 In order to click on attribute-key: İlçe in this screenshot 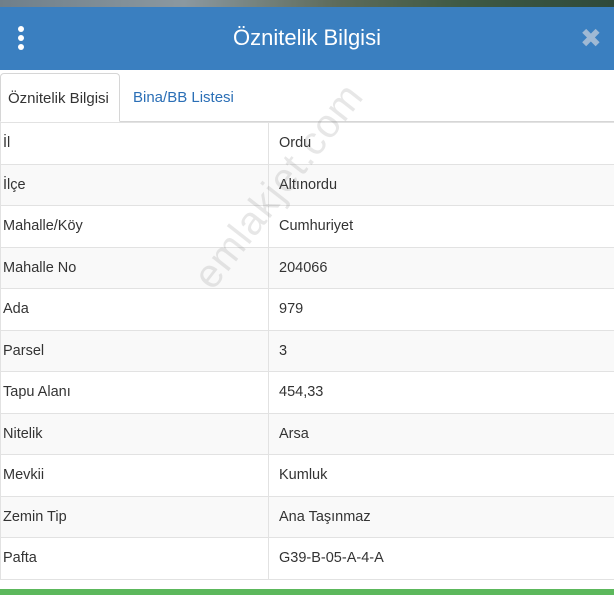, I will do `click(134, 184)`.